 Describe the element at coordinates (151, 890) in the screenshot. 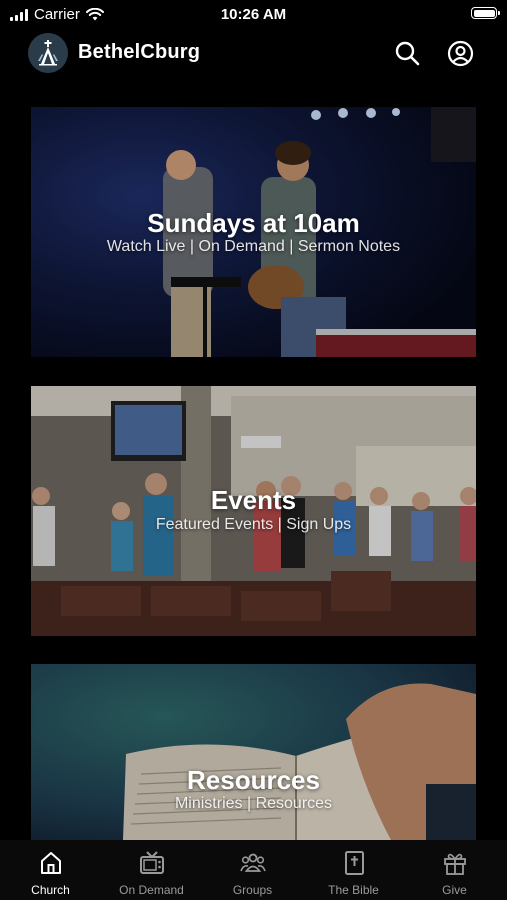

I see `tab-label: On Demand` at that location.